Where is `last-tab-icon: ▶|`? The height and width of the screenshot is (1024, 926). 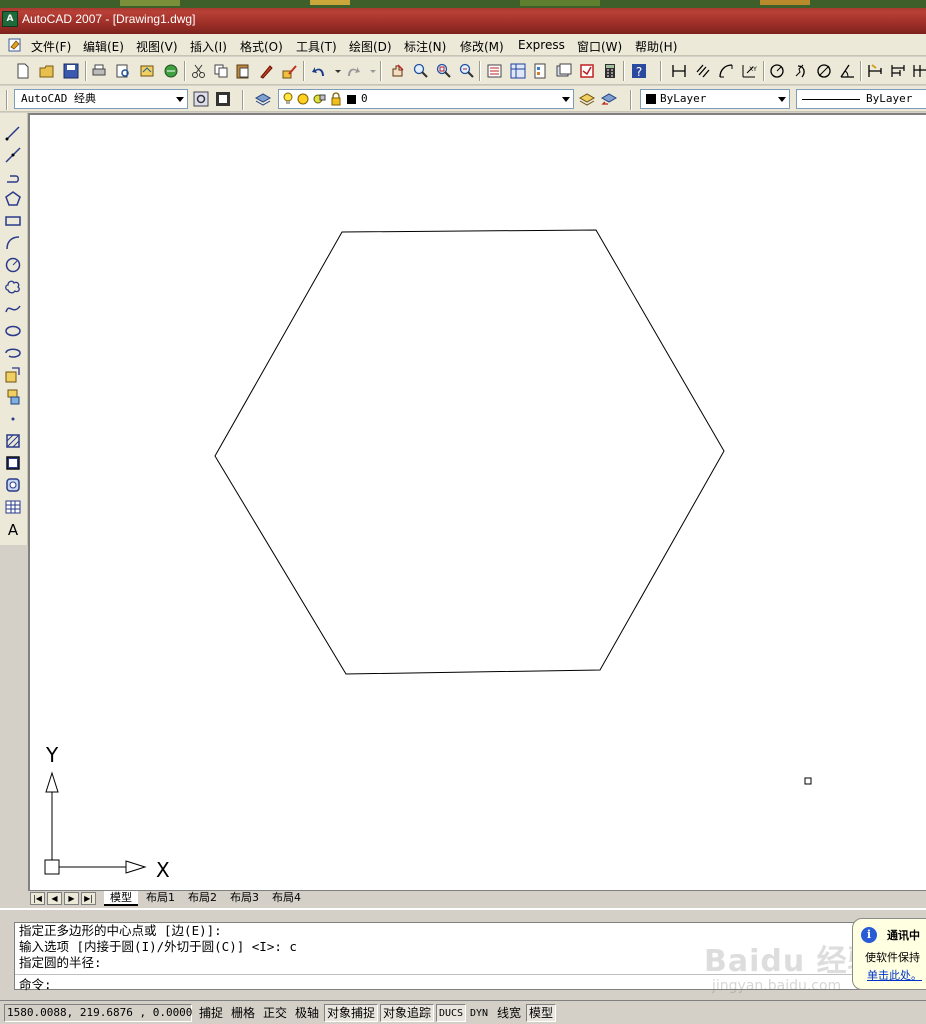
last-tab-icon: ▶| is located at coordinates (88, 898).